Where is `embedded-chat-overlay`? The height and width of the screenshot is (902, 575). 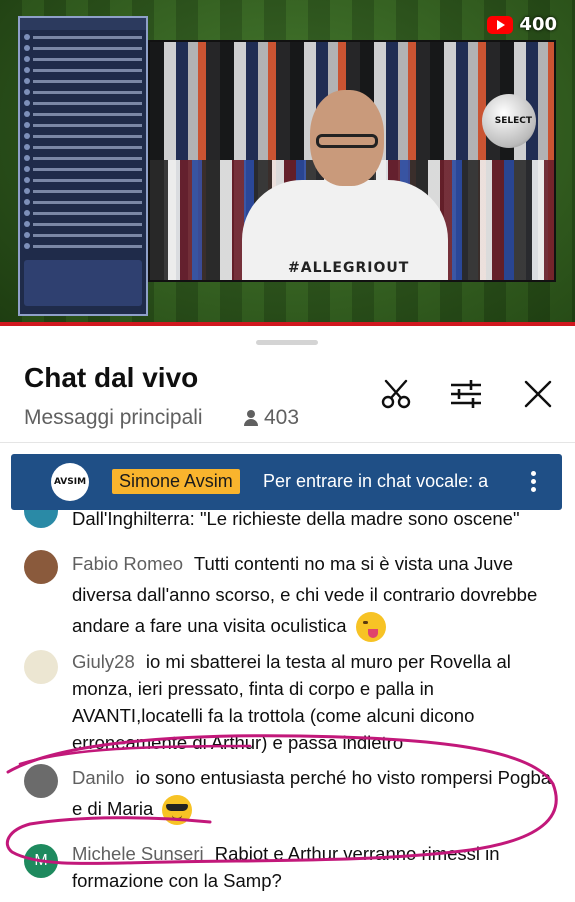
embedded-chat-overlay is located at coordinates (83, 166).